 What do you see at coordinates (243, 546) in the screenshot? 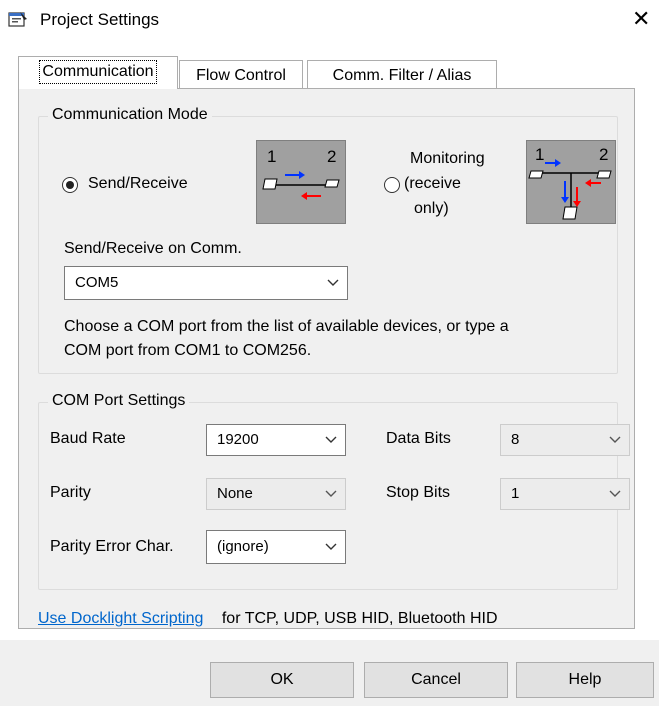
I see `parity-error-char-value: (ignore)` at bounding box center [243, 546].